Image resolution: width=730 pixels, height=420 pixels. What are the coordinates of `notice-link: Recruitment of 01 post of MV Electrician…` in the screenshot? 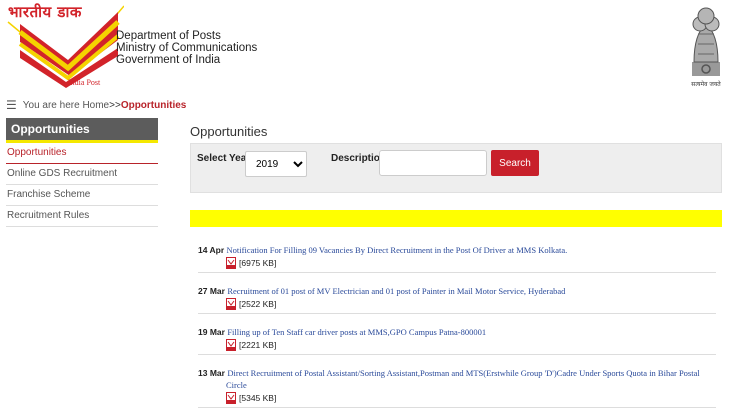 It's located at (396, 291).